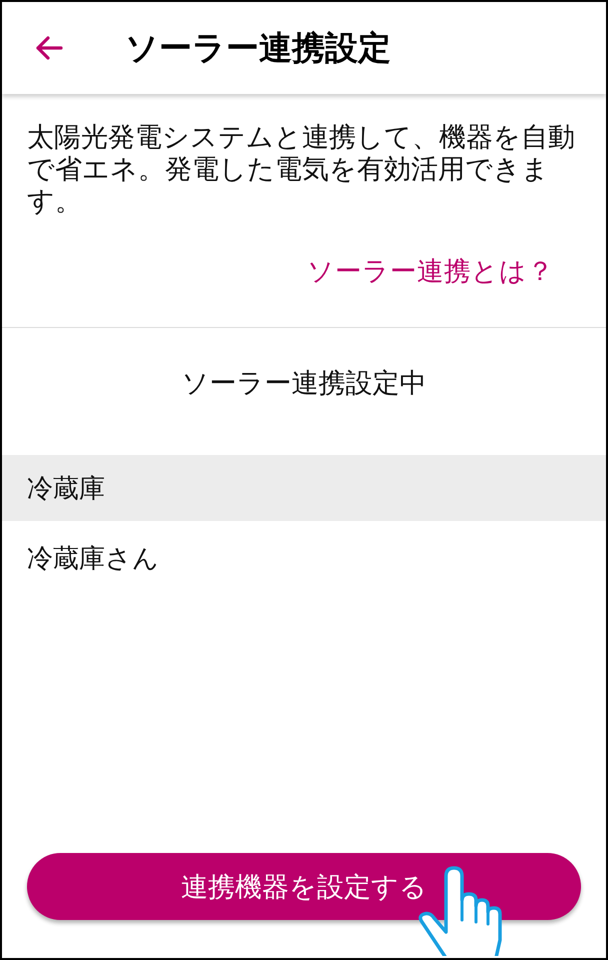  Describe the element at coordinates (49, 48) in the screenshot. I see `back-arrow-icon` at that location.